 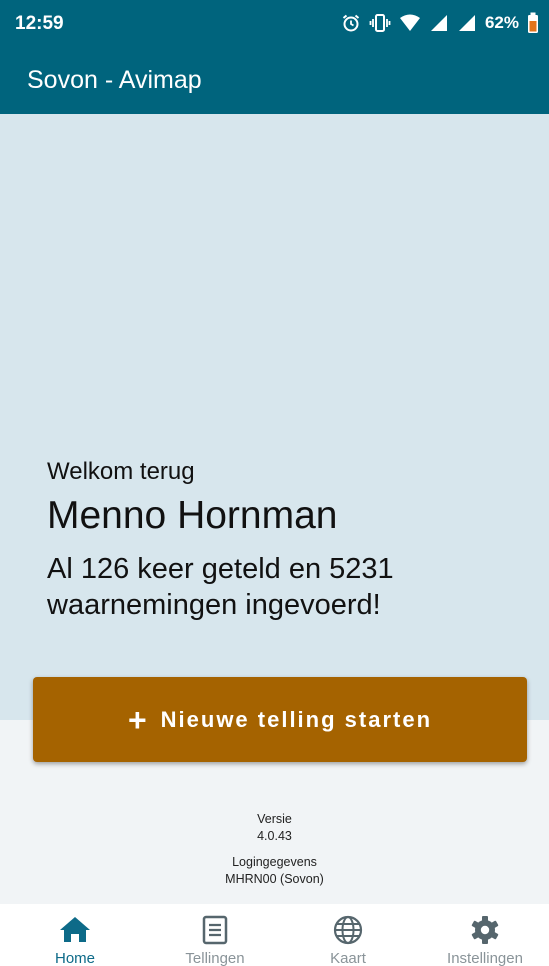 What do you see at coordinates (75, 929) in the screenshot?
I see `home-icon` at bounding box center [75, 929].